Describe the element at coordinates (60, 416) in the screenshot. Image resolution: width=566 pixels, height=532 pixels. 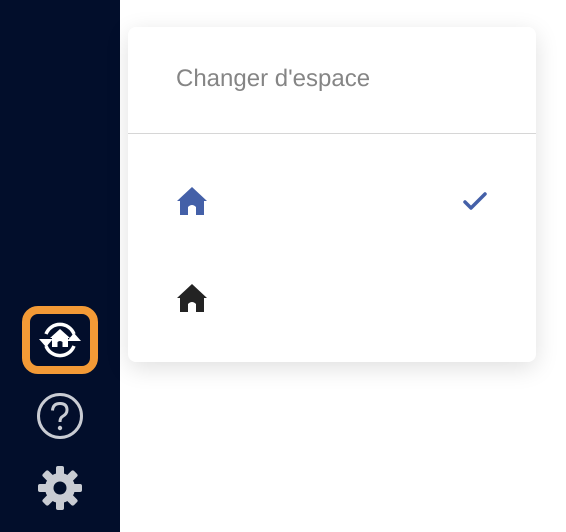
I see `help-icon` at that location.